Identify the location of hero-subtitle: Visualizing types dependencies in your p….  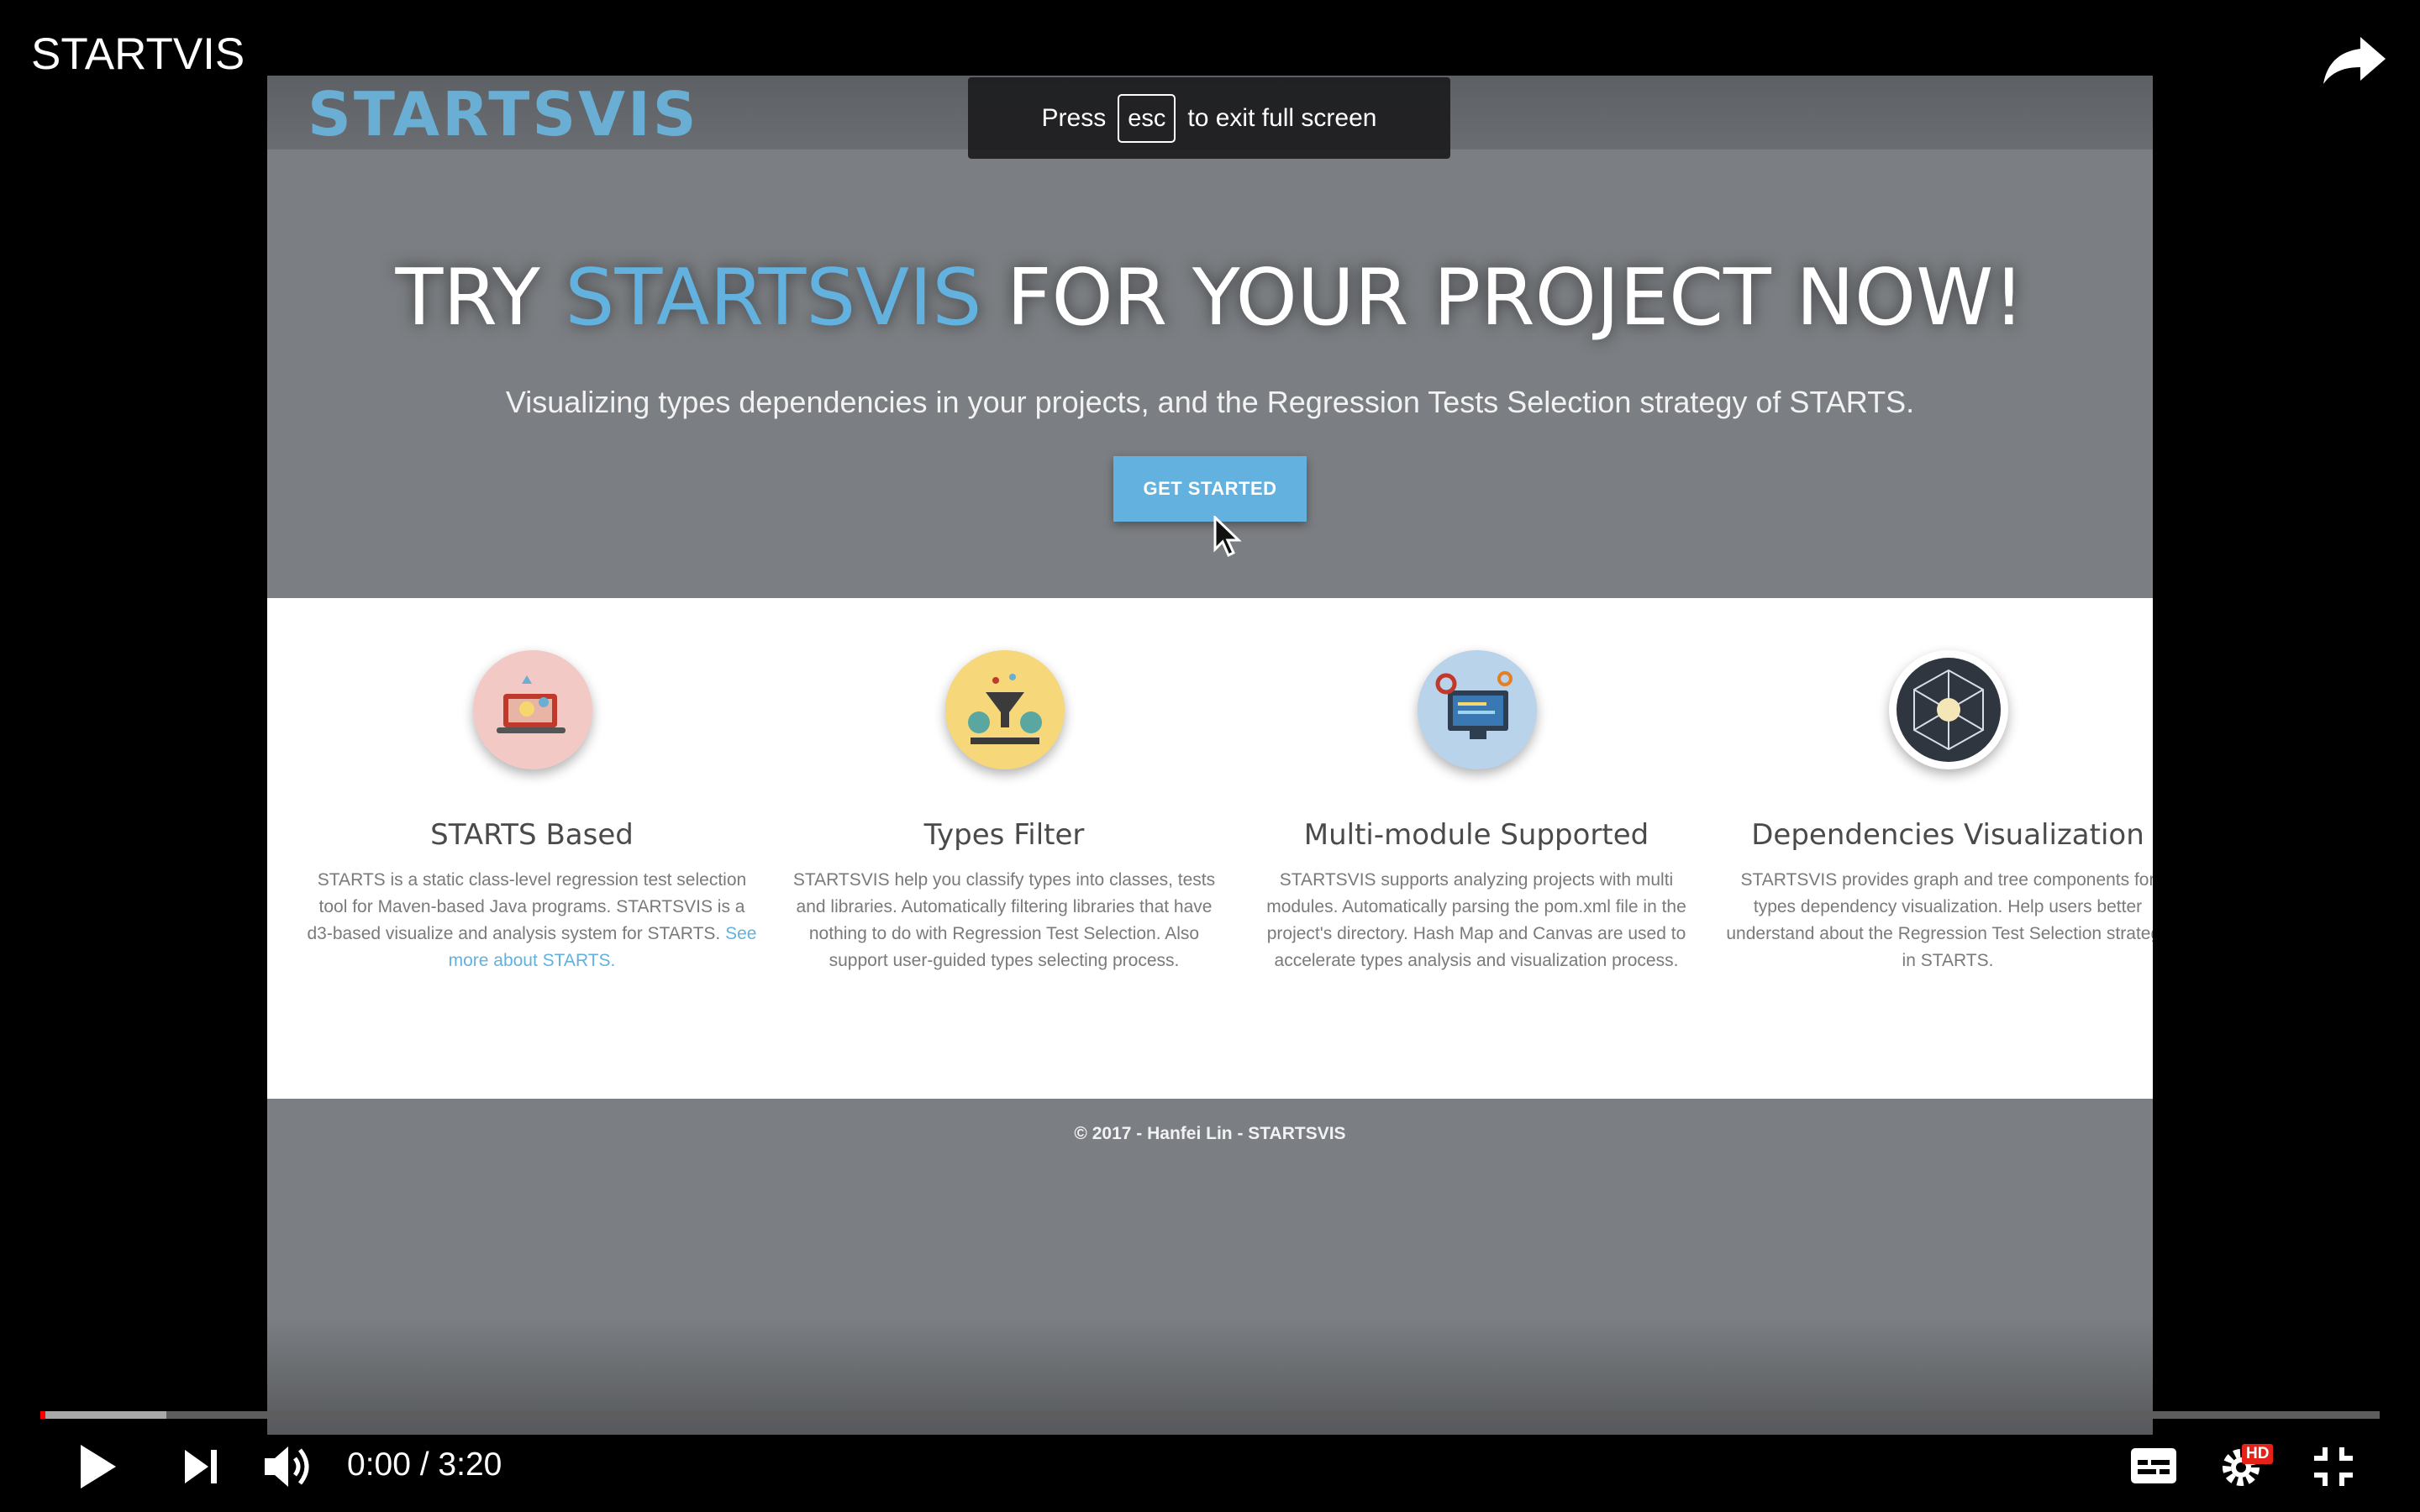
(1210, 402).